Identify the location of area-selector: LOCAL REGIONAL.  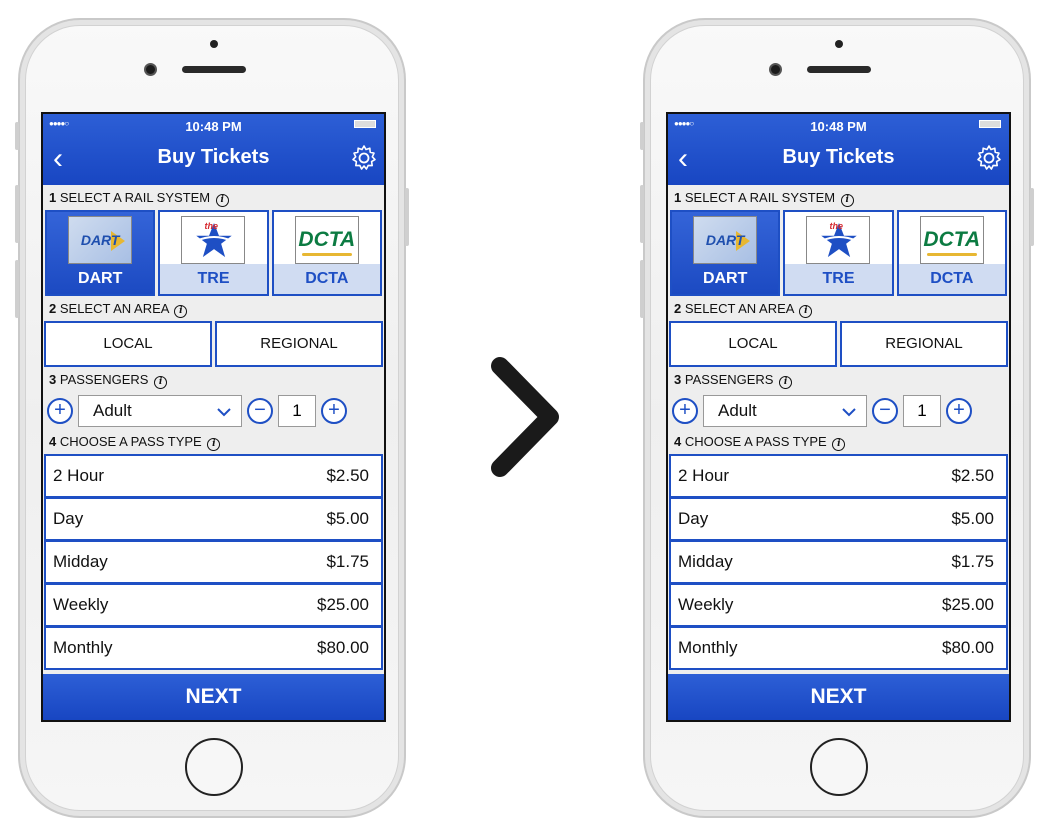
(213, 344).